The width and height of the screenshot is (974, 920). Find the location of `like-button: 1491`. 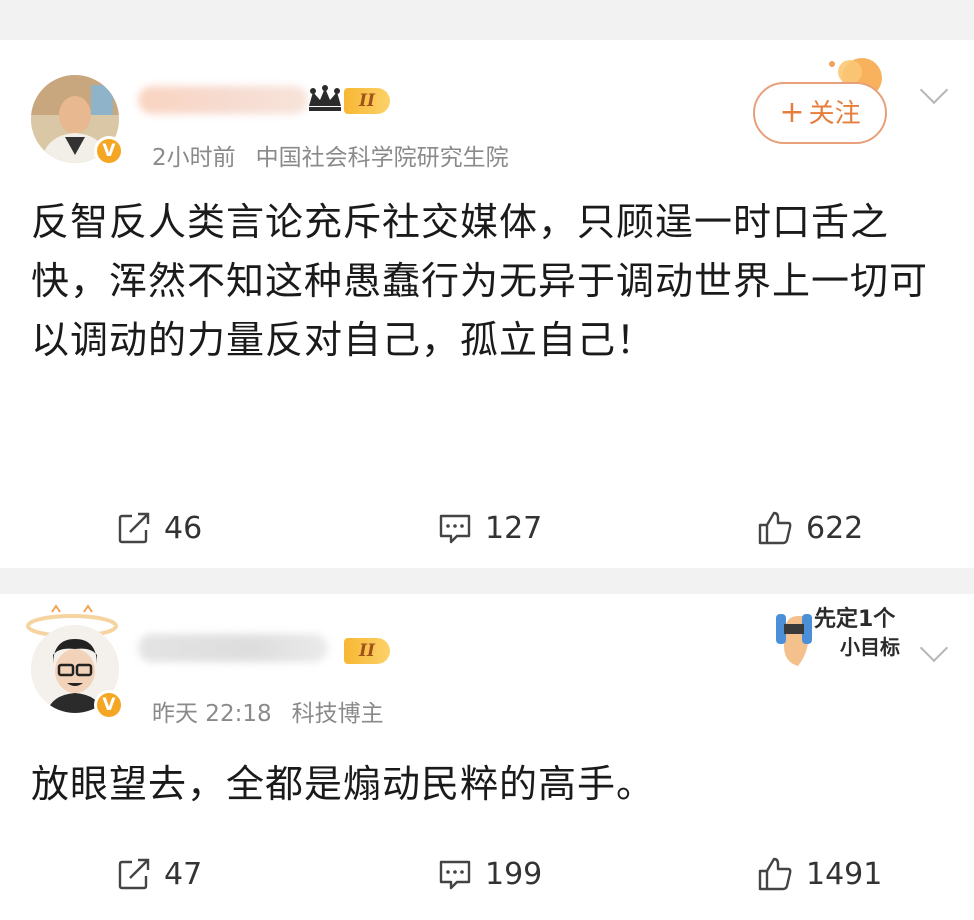

like-button: 1491 is located at coordinates (819, 874).